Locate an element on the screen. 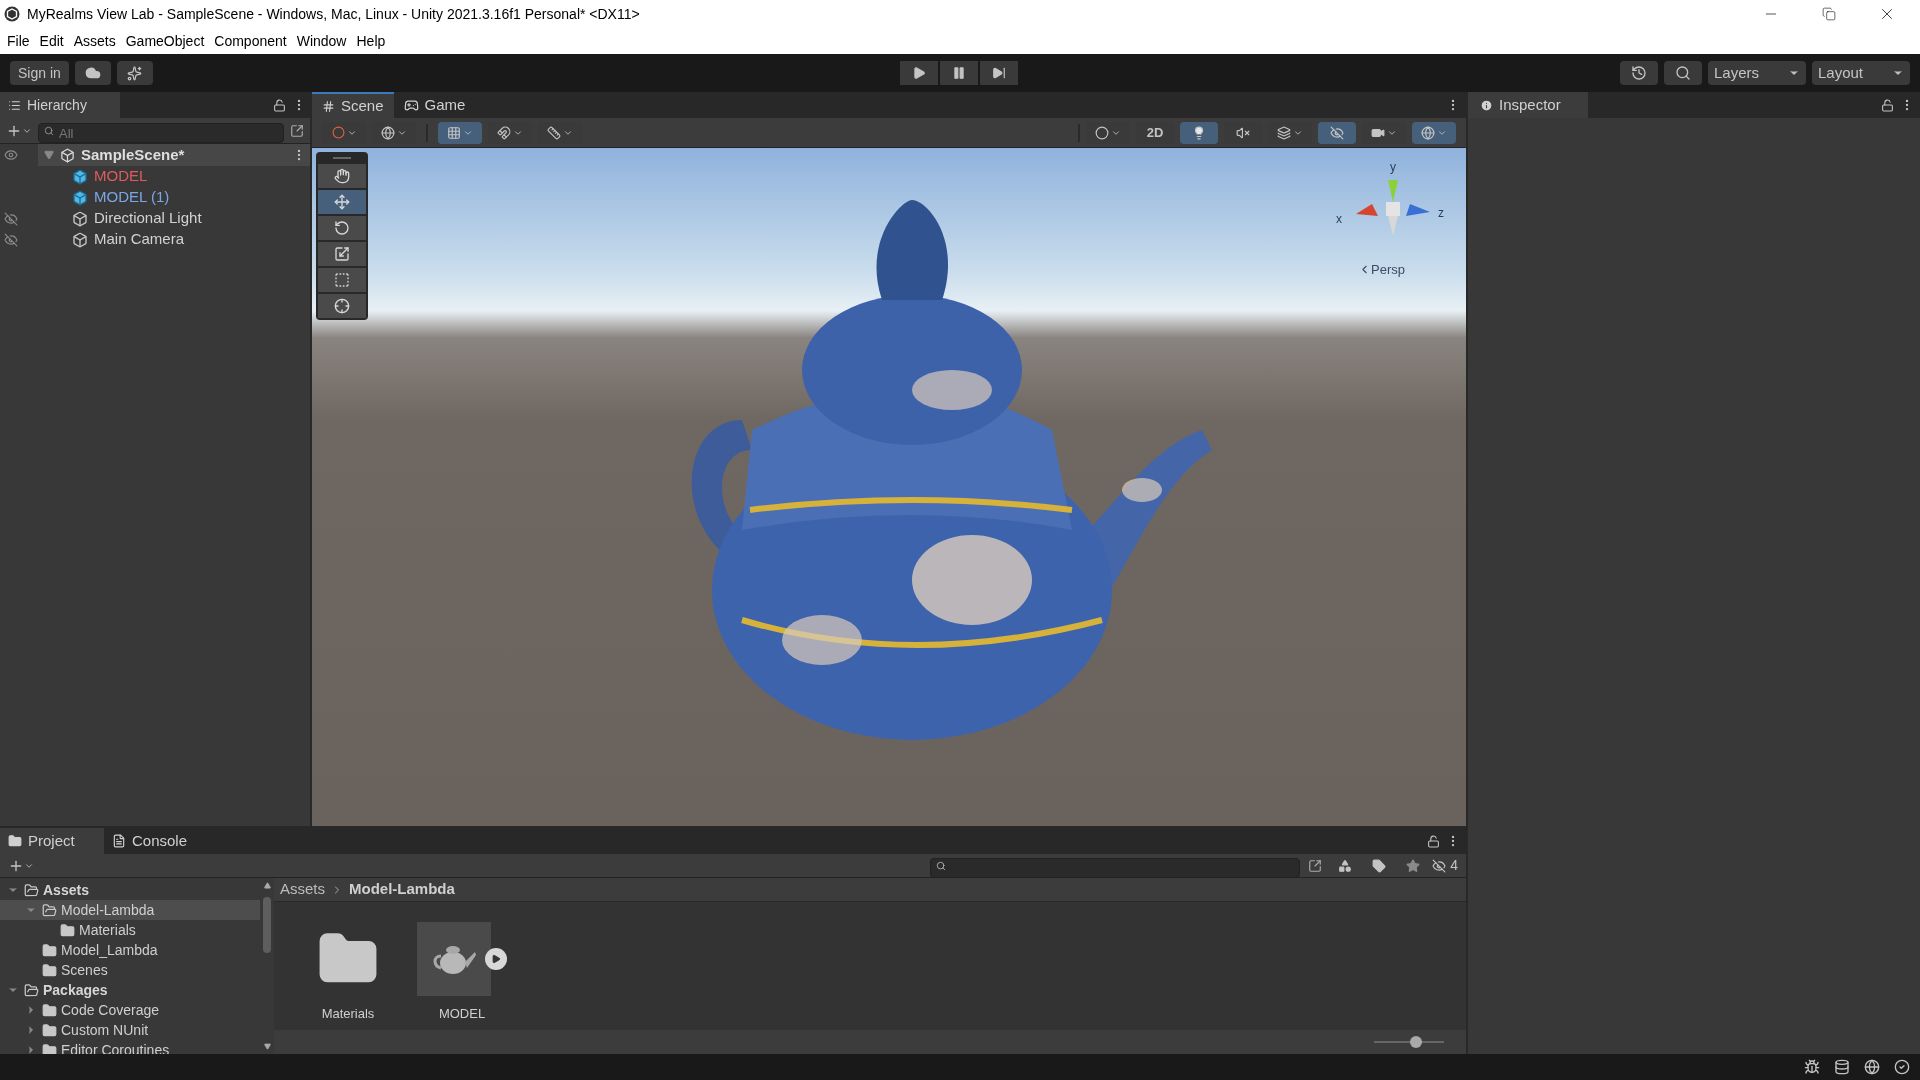  menu-item: Window is located at coordinates (321, 41).